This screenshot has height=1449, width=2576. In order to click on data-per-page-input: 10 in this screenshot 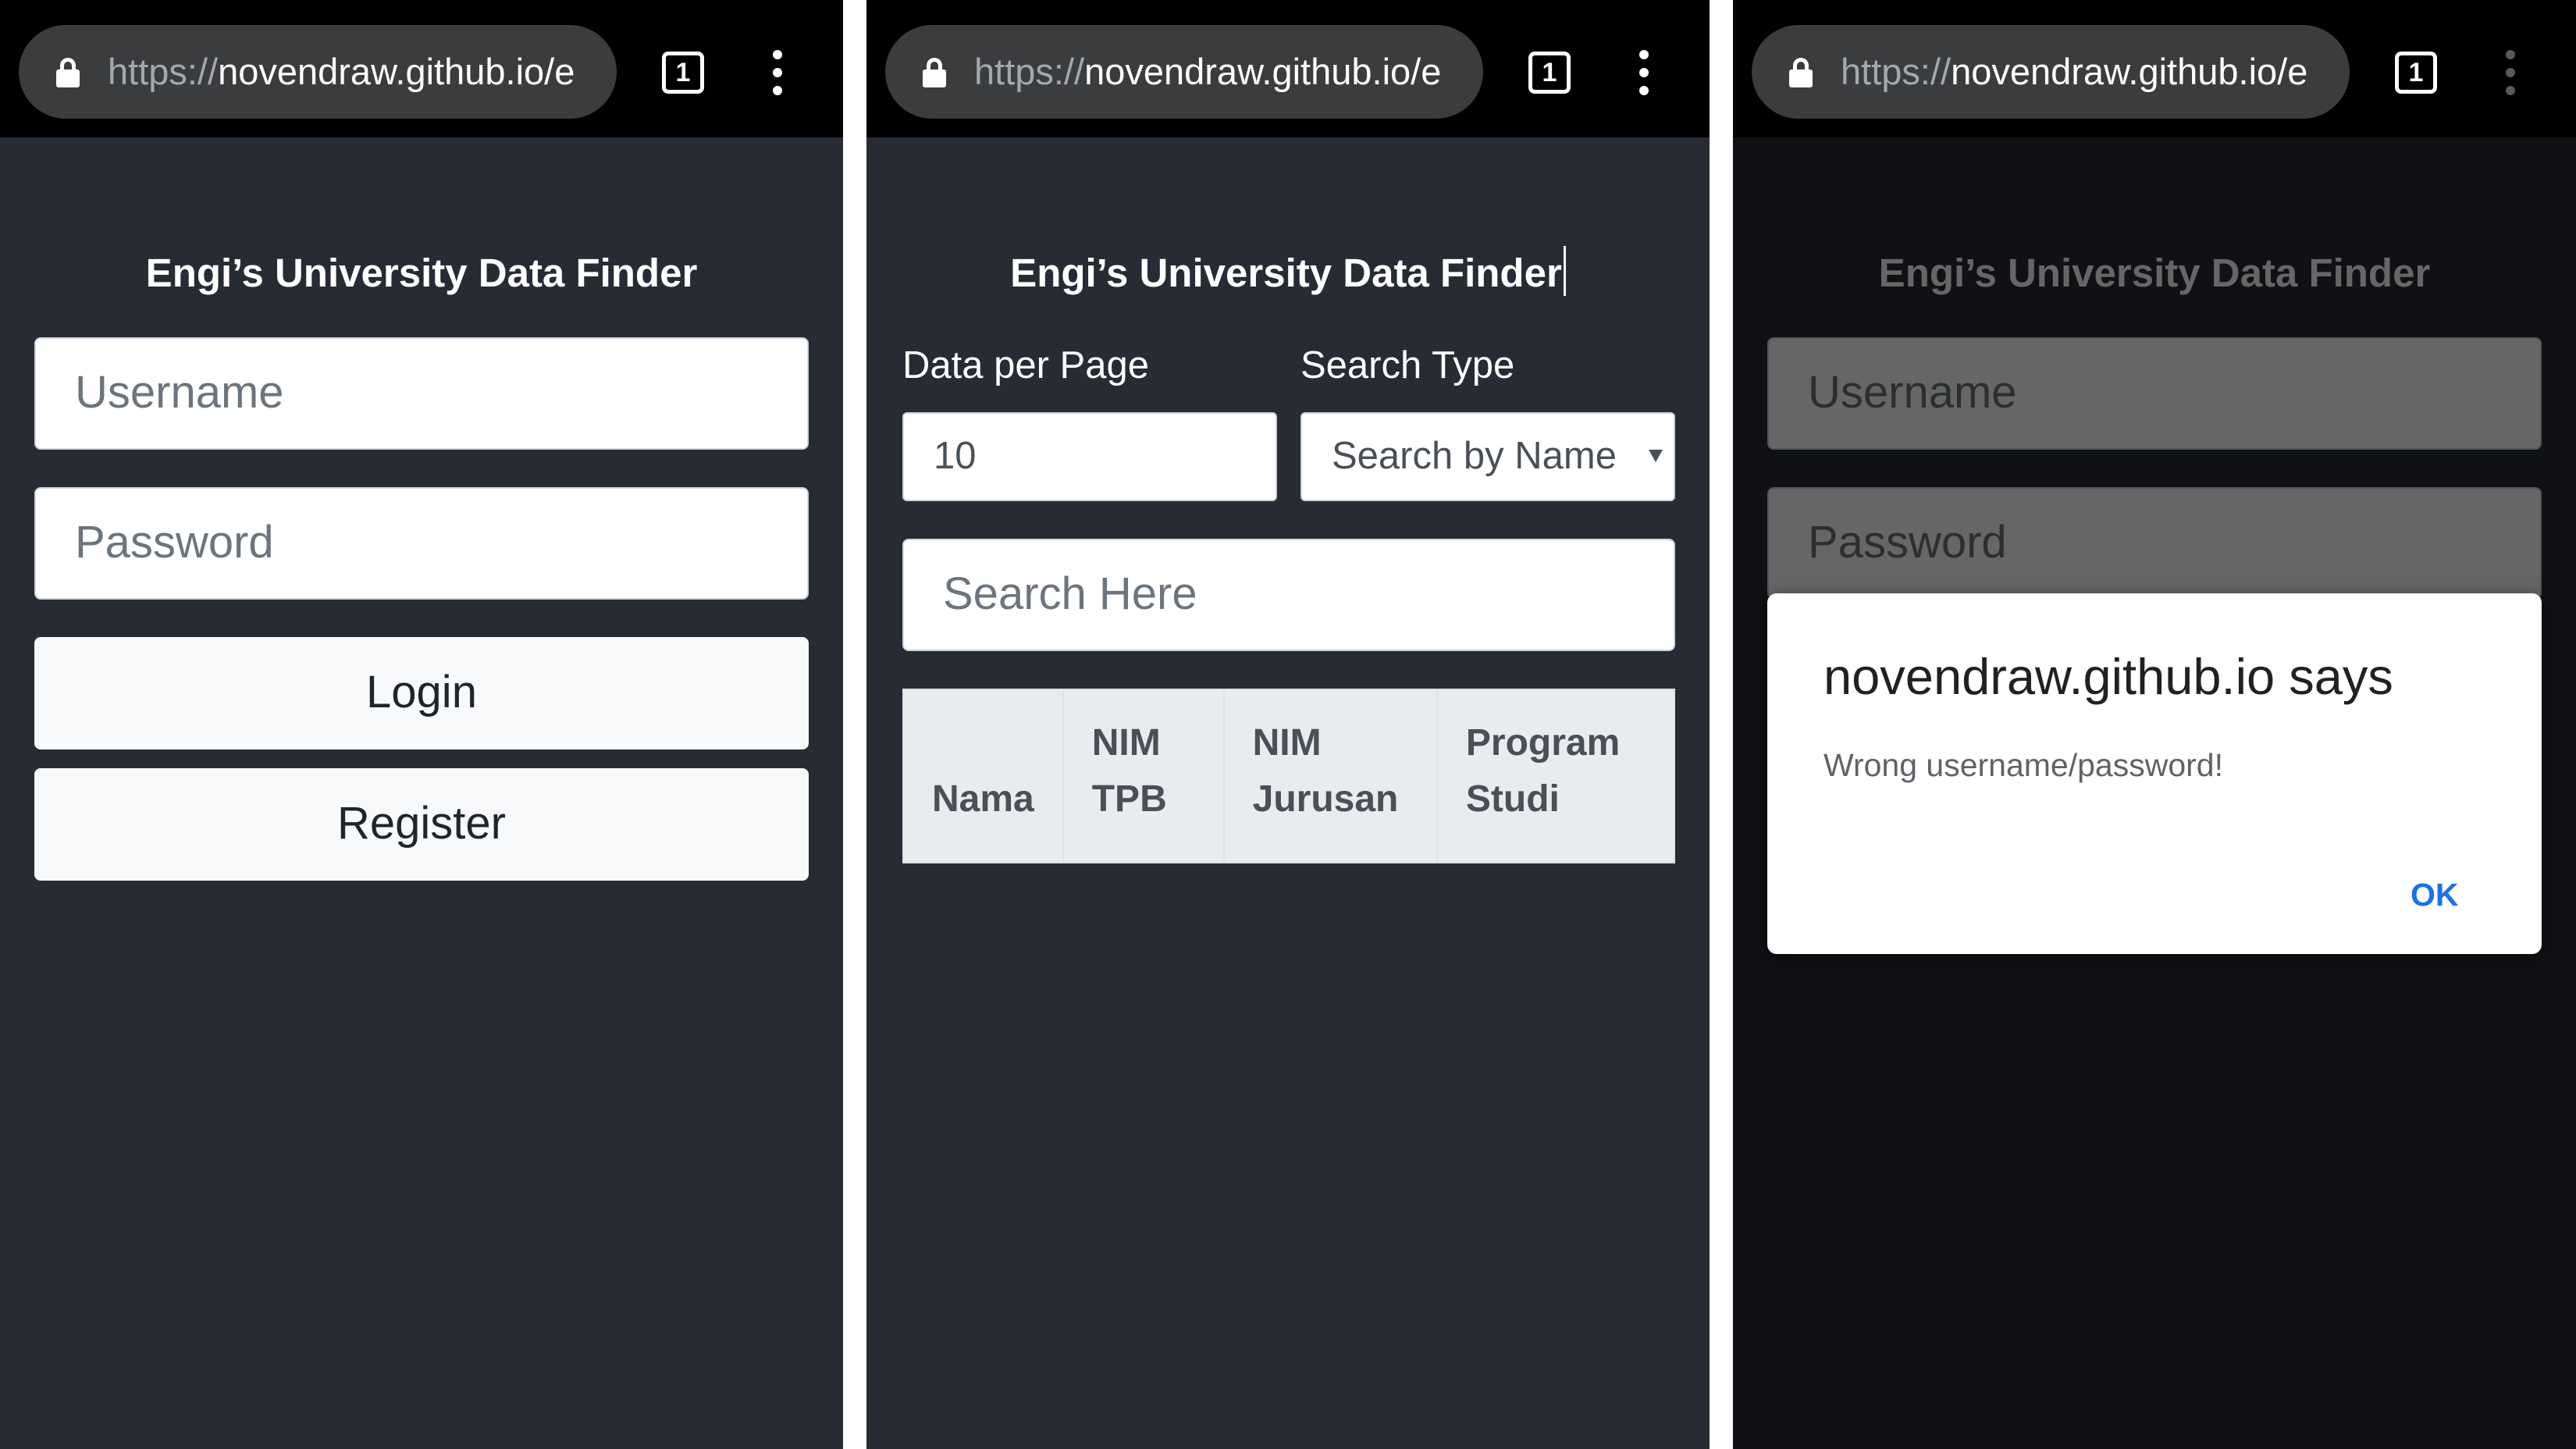, I will do `click(1089, 456)`.